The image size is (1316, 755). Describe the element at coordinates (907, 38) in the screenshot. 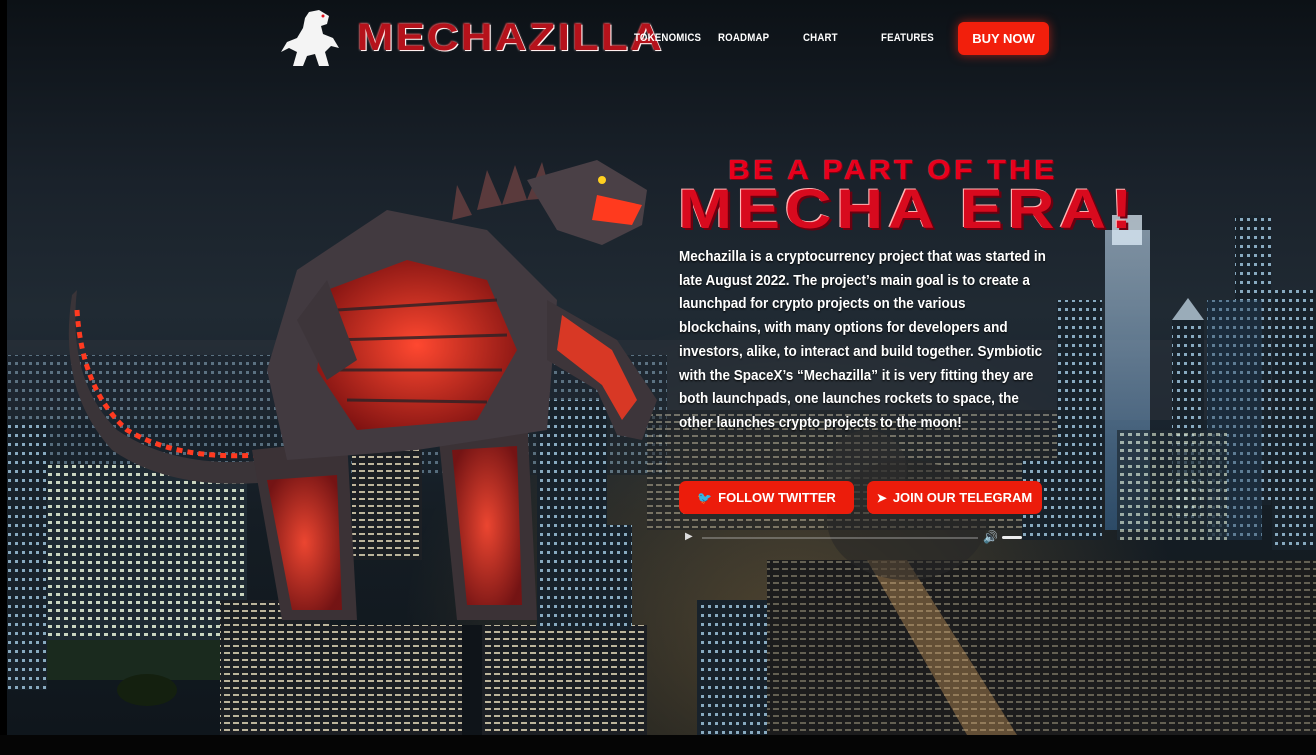

I see `nav-features: FEATURES` at that location.